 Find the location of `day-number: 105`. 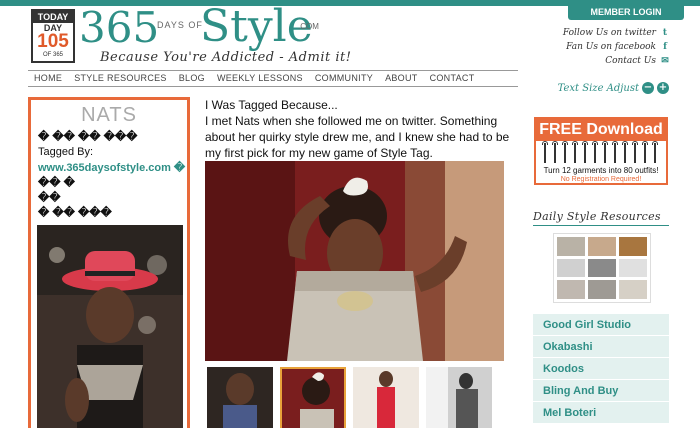

day-number: 105 is located at coordinates (53, 41).